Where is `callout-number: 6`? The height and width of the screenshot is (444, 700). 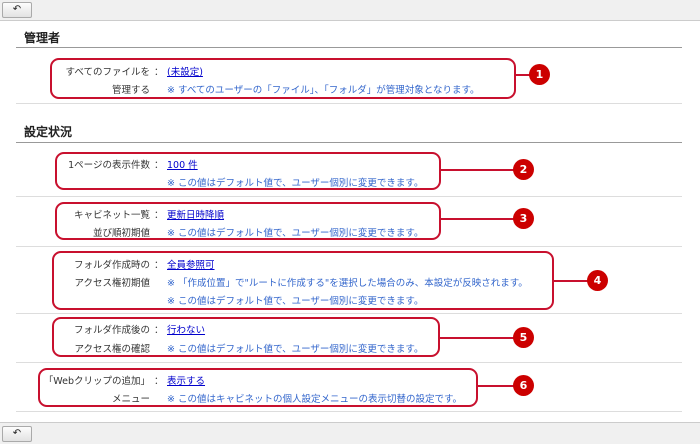 callout-number: 6 is located at coordinates (523, 385).